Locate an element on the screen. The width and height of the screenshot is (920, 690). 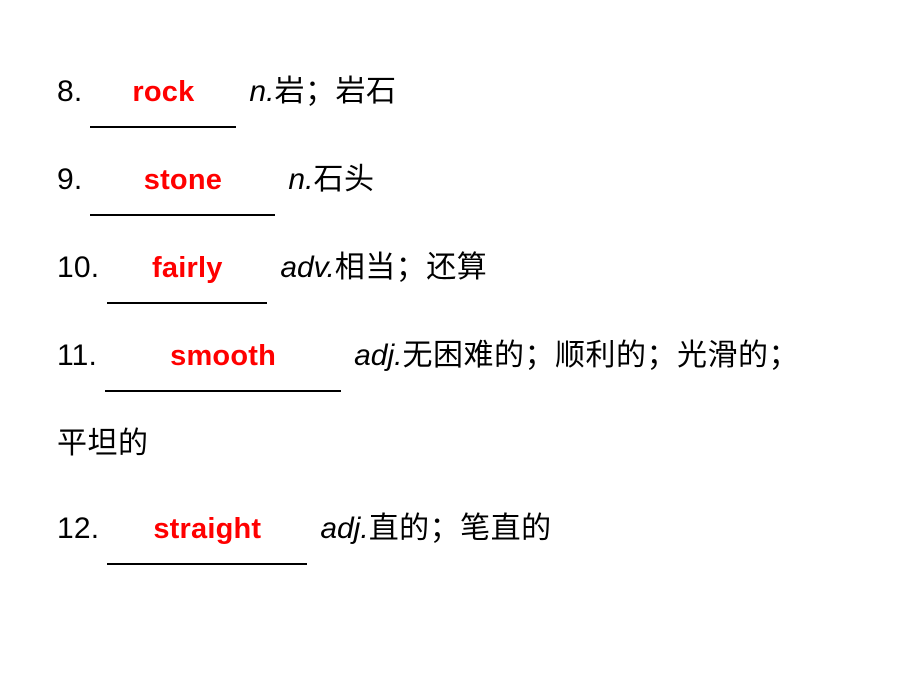
vocabulary-entry: 9. stone n. 石头 is located at coordinates (482, 186).